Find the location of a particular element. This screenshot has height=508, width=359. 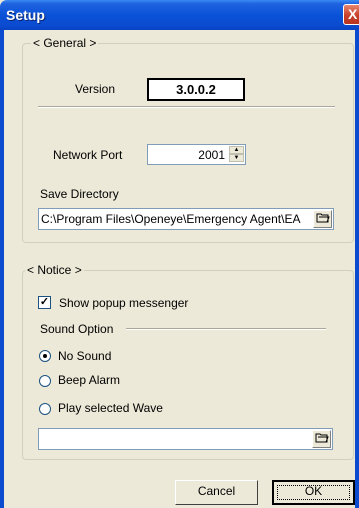

window-title: Setup is located at coordinates (25, 15).